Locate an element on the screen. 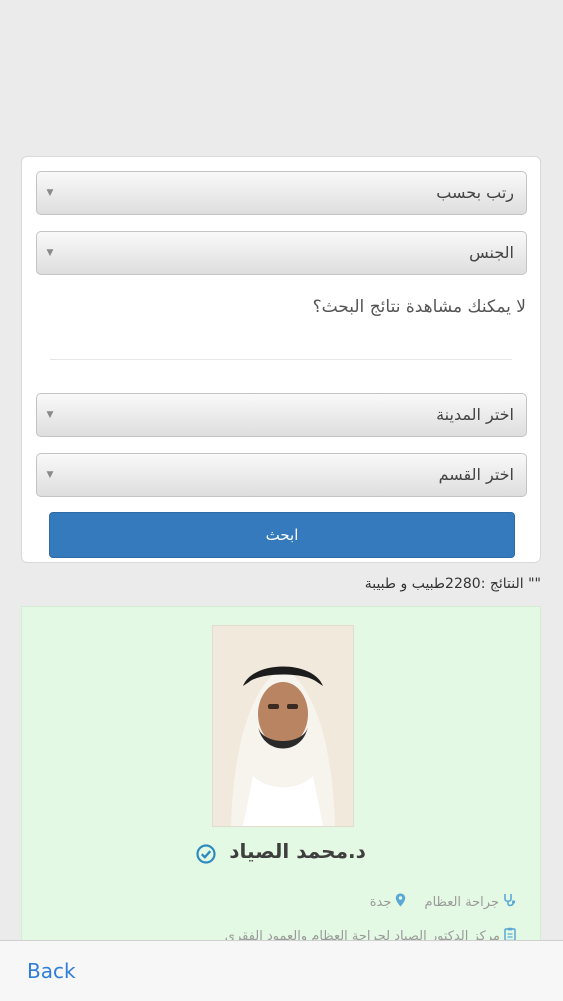 This screenshot has width=563, height=1001. specialty-item: جراحة العظام is located at coordinates (470, 902).